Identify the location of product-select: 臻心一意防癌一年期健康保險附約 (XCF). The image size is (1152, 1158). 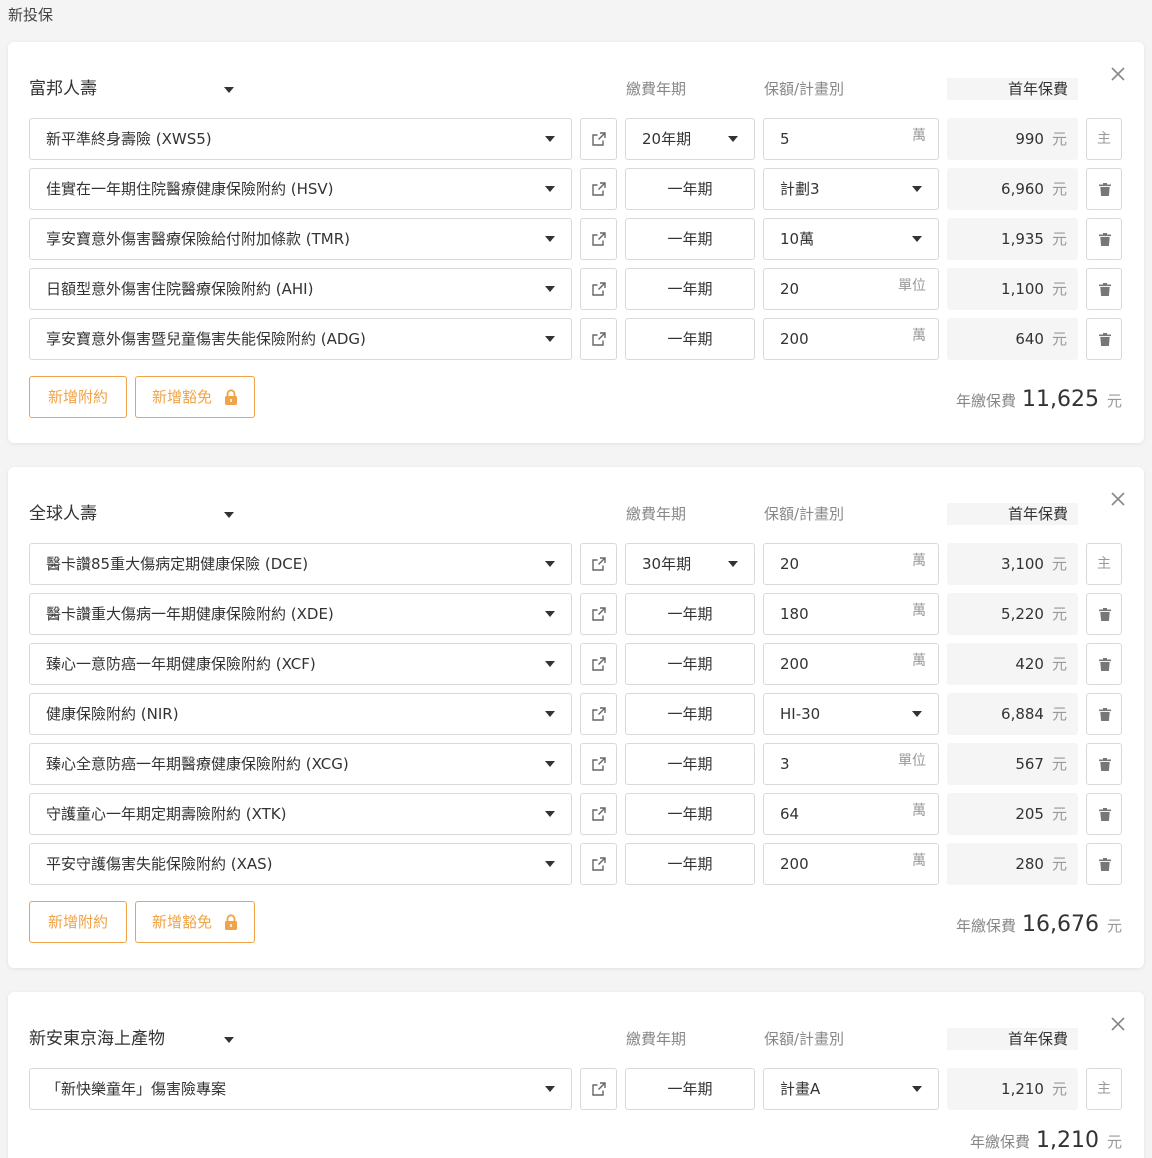
(300, 664).